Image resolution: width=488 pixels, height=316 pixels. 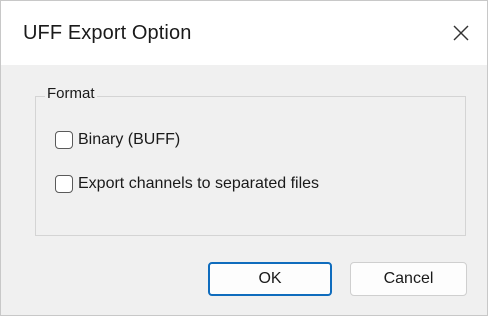 I want to click on close-button, so click(x=461, y=33).